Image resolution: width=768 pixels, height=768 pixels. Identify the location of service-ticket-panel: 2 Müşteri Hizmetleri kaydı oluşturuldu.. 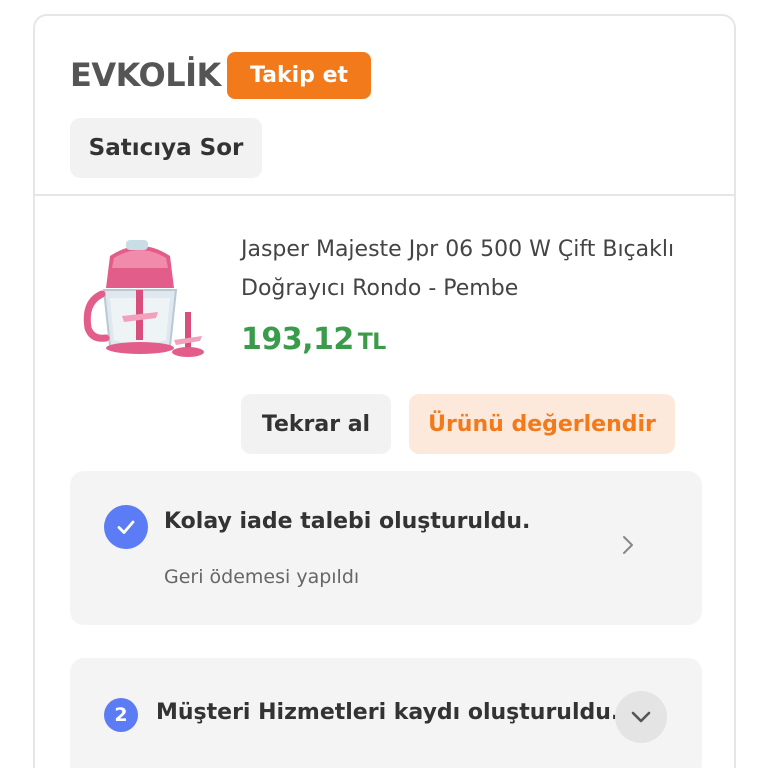
(386, 713).